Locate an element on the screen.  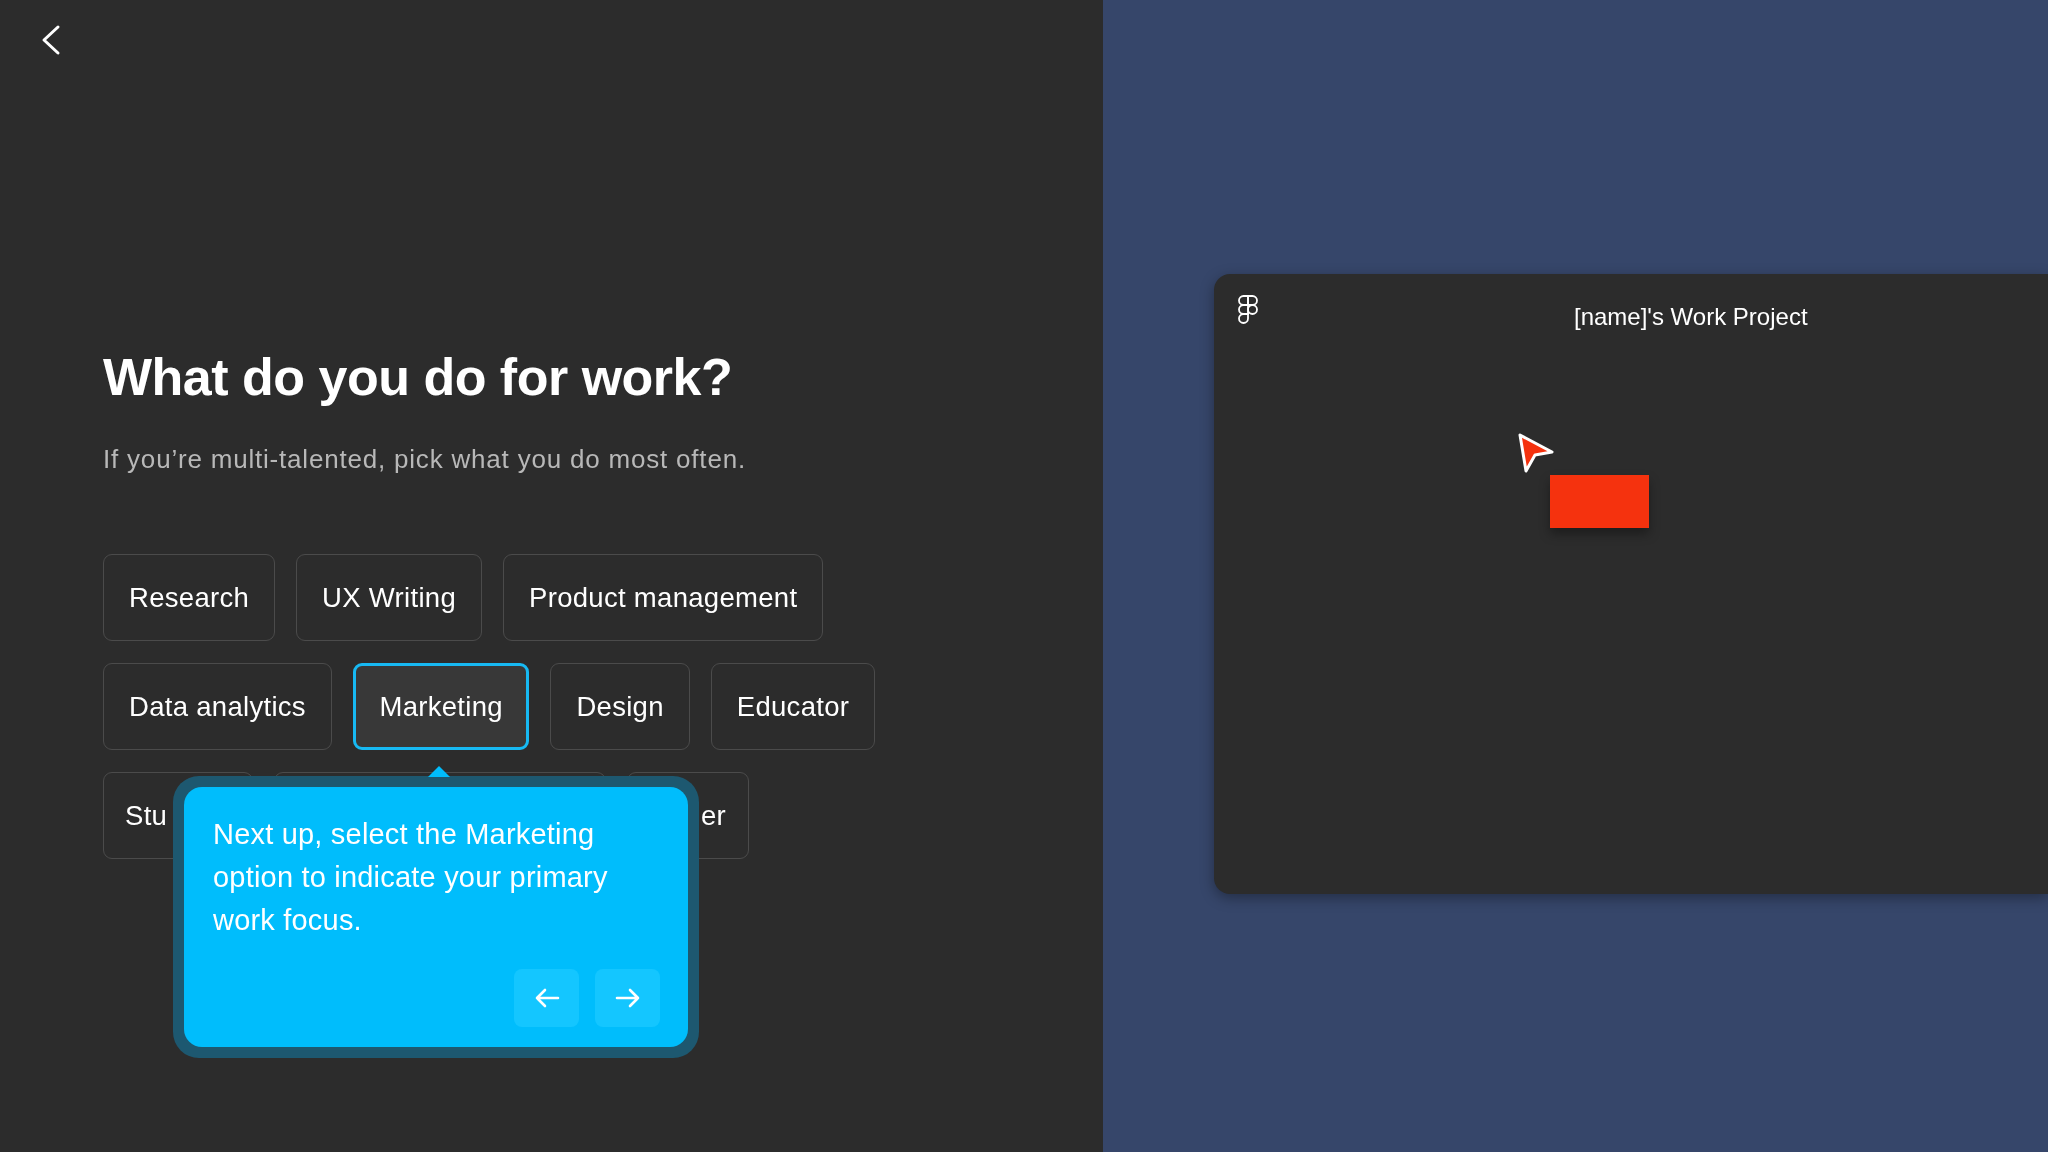
page-heading: What do you do for work? is located at coordinates (418, 377).